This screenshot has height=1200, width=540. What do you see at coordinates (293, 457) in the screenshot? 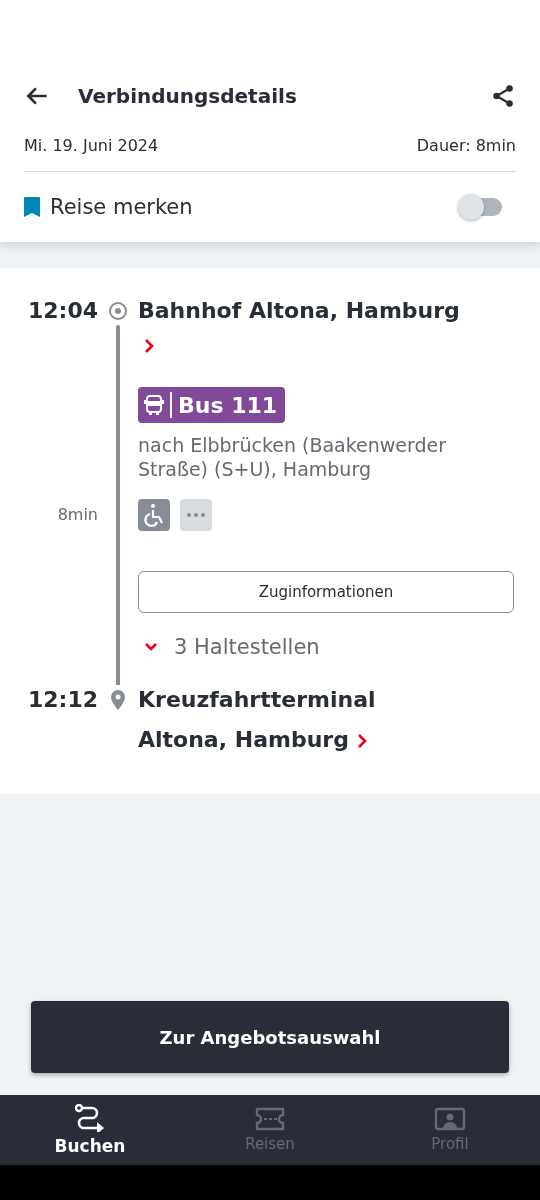
I see `direction-text: nach Elbbrücken (Baakenwerder Straße) (S+U), Hamburg` at bounding box center [293, 457].